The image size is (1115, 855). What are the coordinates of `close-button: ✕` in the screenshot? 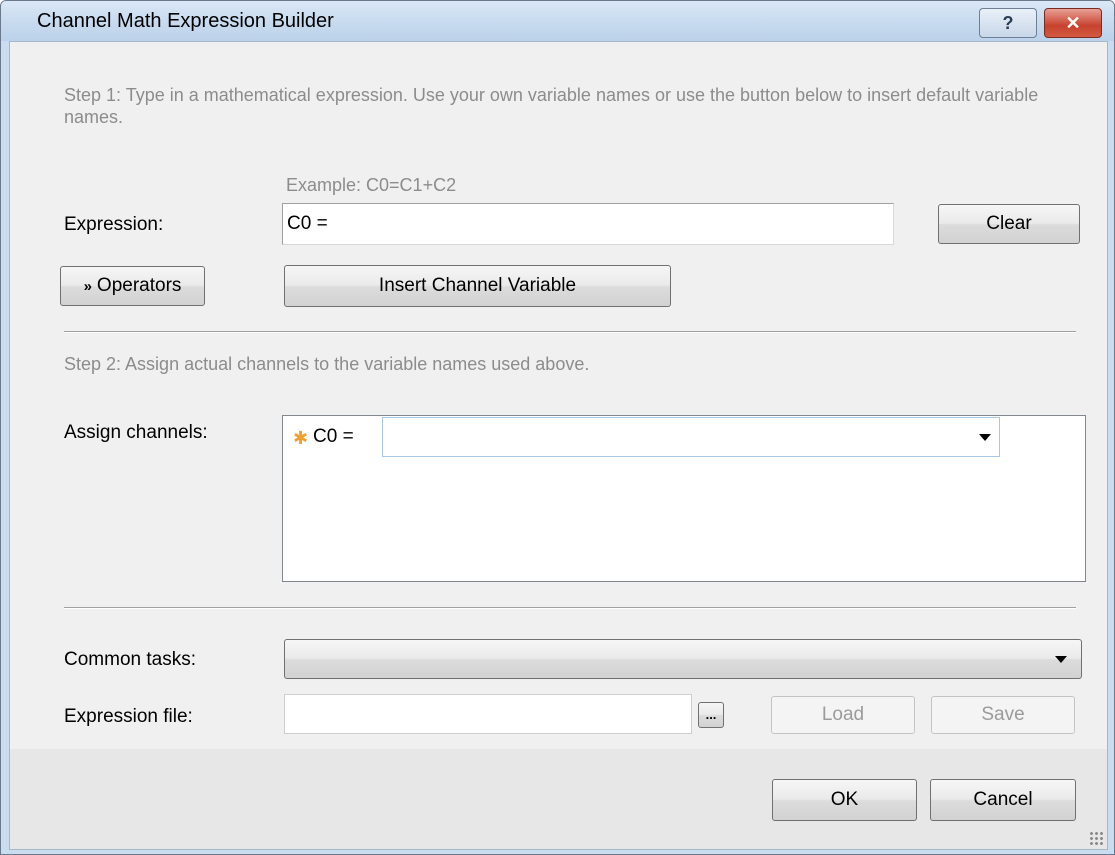 It's located at (1073, 23).